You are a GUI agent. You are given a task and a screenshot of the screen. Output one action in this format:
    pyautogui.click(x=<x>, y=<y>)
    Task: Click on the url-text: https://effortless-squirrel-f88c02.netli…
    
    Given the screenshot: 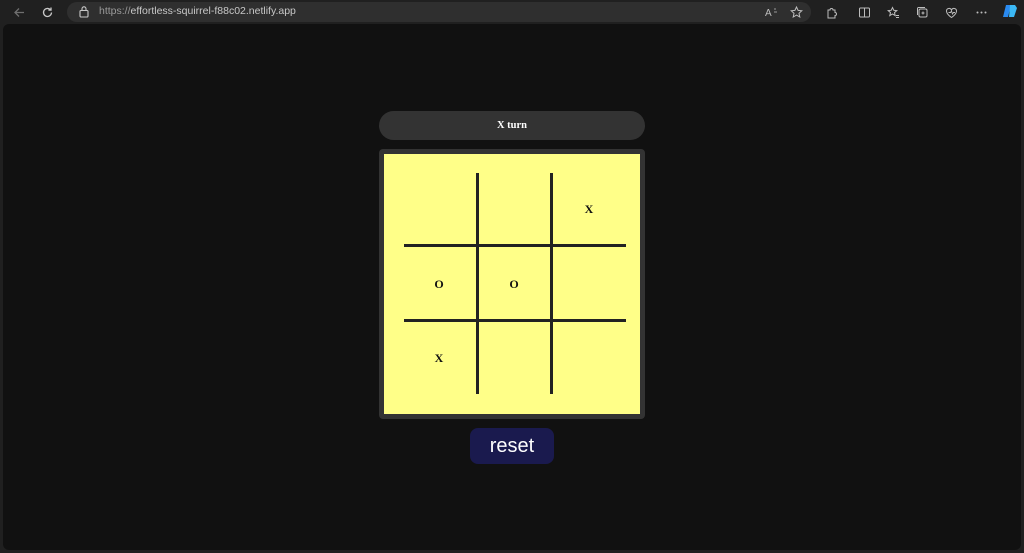 What is the action you would take?
    pyautogui.click(x=197, y=11)
    